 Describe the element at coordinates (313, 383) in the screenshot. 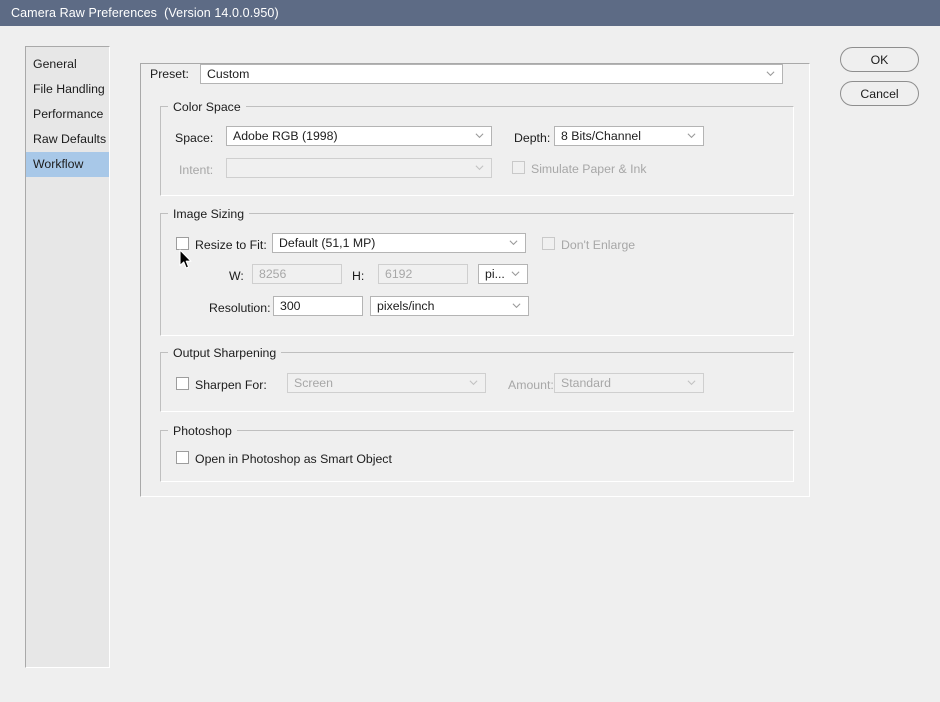

I see `sharpen-for-value: Screen` at that location.